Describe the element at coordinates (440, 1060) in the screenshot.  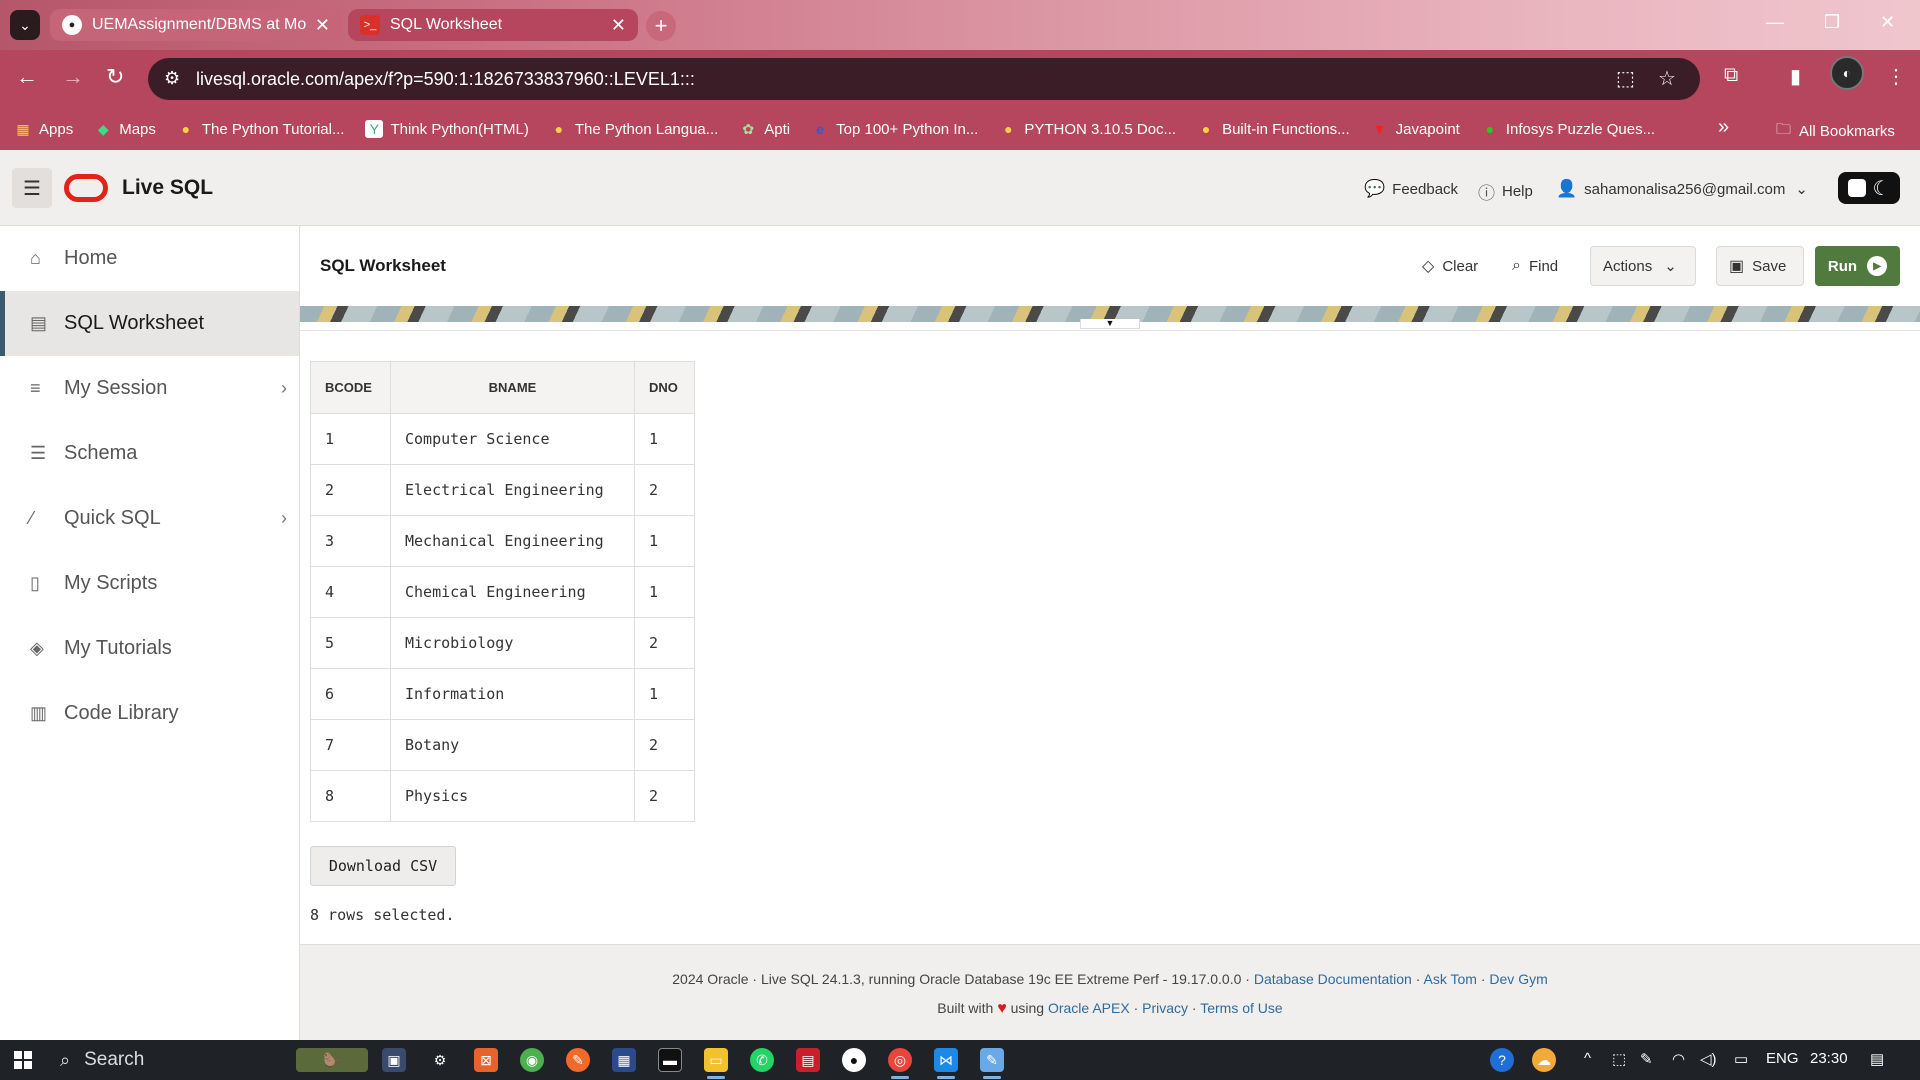
I see `settings-gear-icon: ⚙` at that location.